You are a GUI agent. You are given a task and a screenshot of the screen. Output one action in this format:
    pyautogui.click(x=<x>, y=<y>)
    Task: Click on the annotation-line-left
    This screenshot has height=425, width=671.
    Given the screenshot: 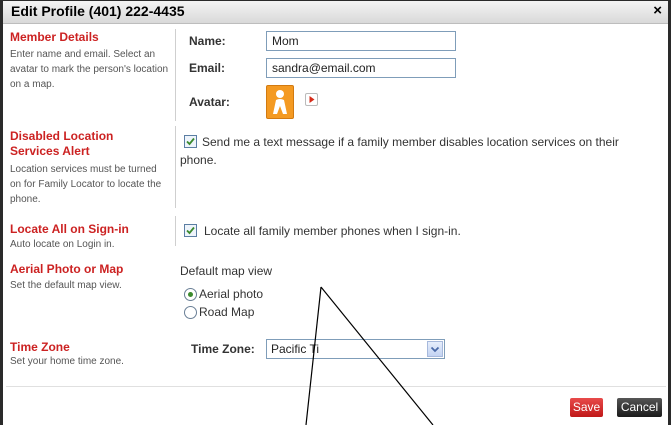 What is the action you would take?
    pyautogui.click(x=313, y=355)
    